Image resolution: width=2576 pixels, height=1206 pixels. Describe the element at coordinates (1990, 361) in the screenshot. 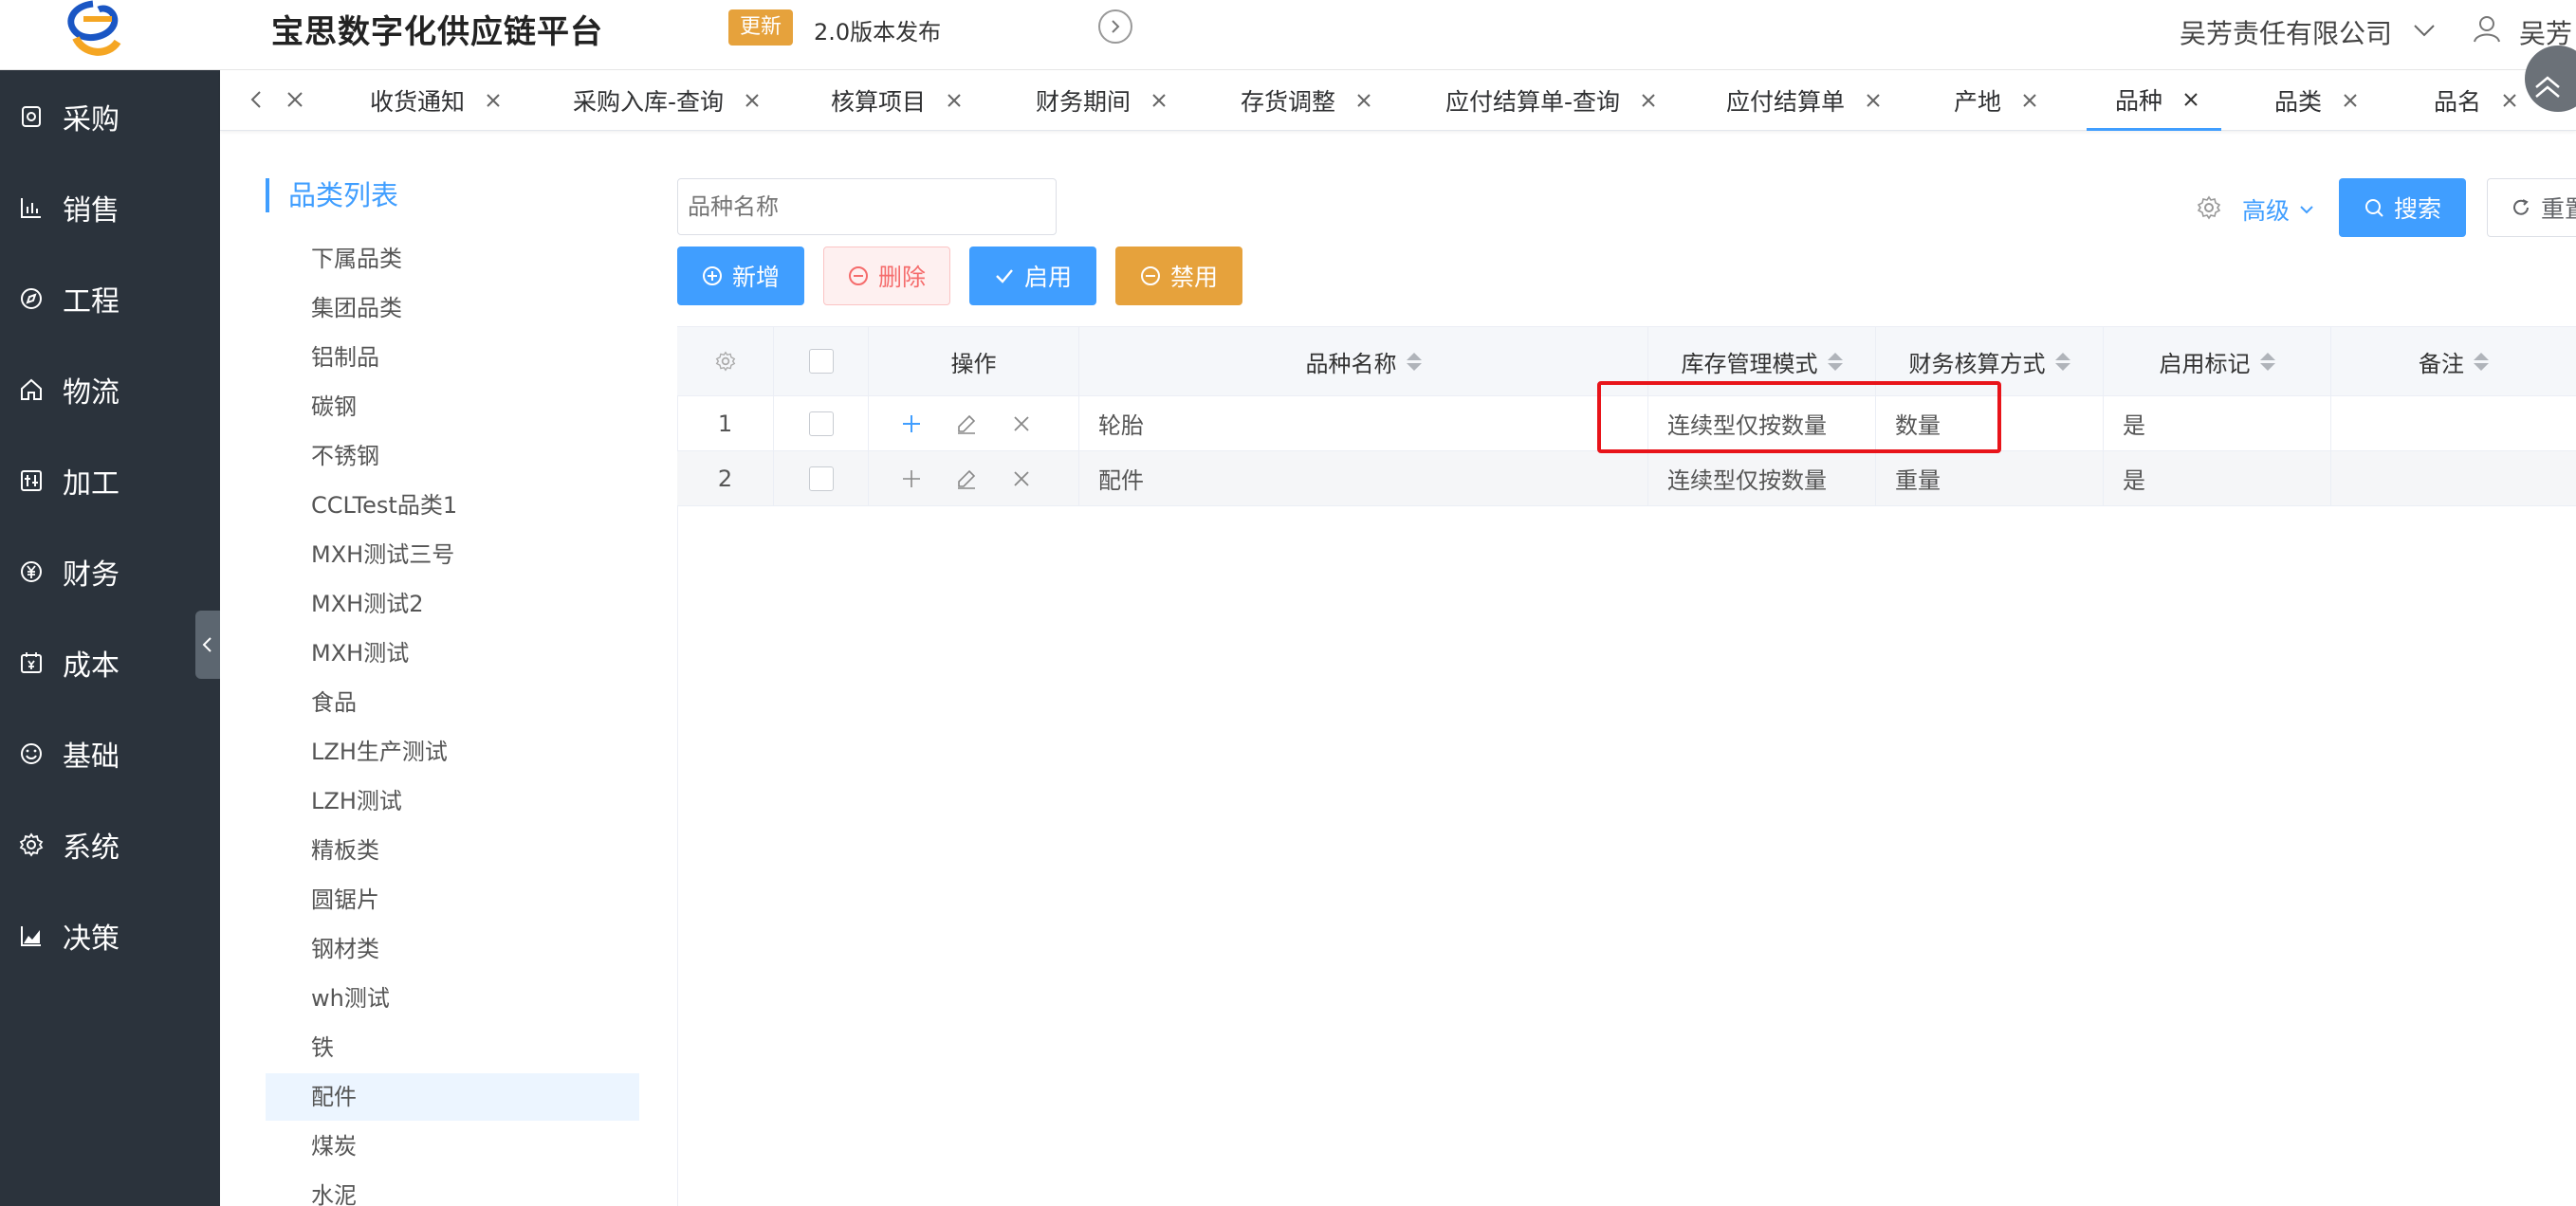

I see `column-header-accounting-method: 财务核算方式` at that location.